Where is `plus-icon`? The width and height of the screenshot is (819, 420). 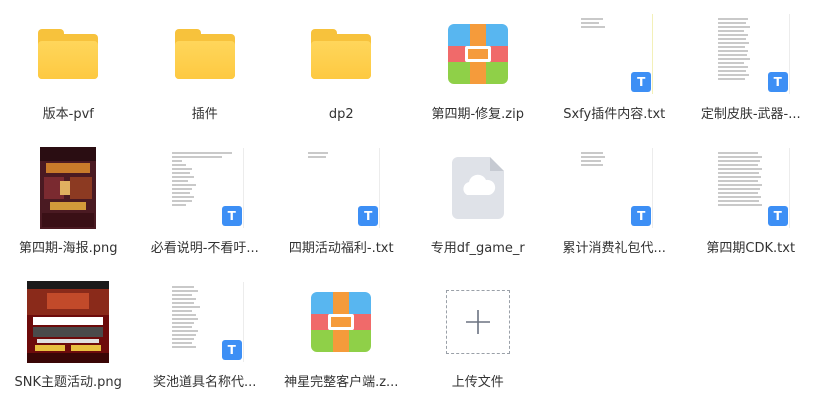 plus-icon is located at coordinates (477, 322).